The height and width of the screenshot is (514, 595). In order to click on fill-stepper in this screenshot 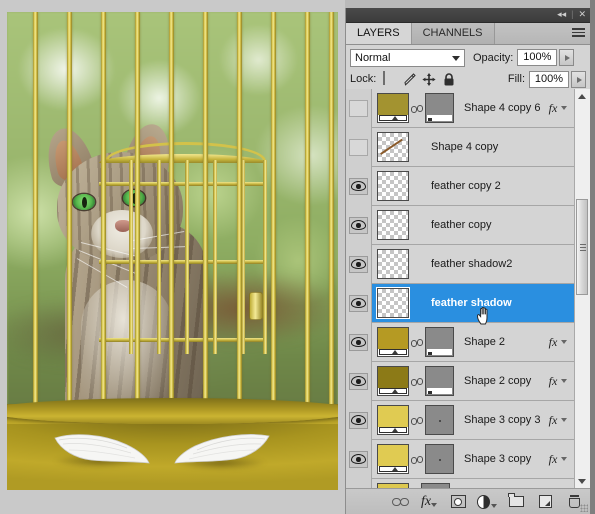, I will do `click(578, 79)`.